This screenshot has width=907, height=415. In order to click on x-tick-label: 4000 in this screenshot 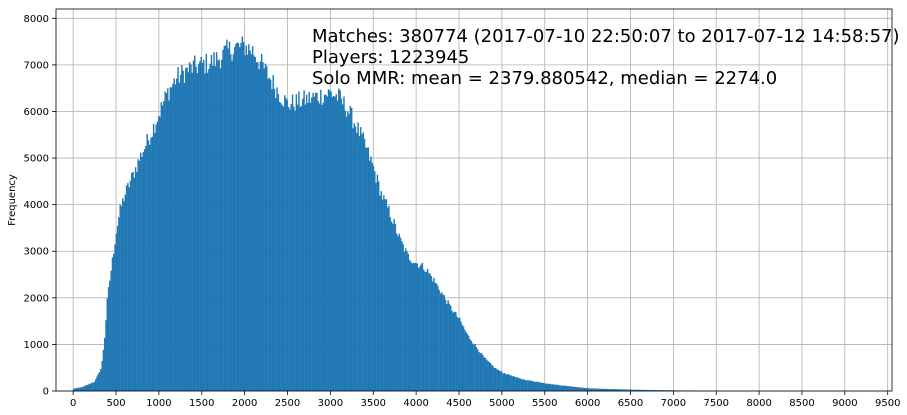, I will do `click(415, 403)`.